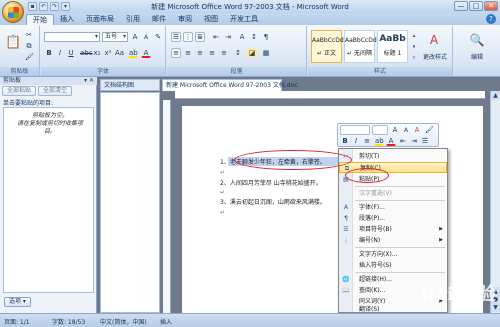 Image resolution: width=500 pixels, height=327 pixels. Describe the element at coordinates (32, 6) in the screenshot. I see `save-icon: ▪` at that location.